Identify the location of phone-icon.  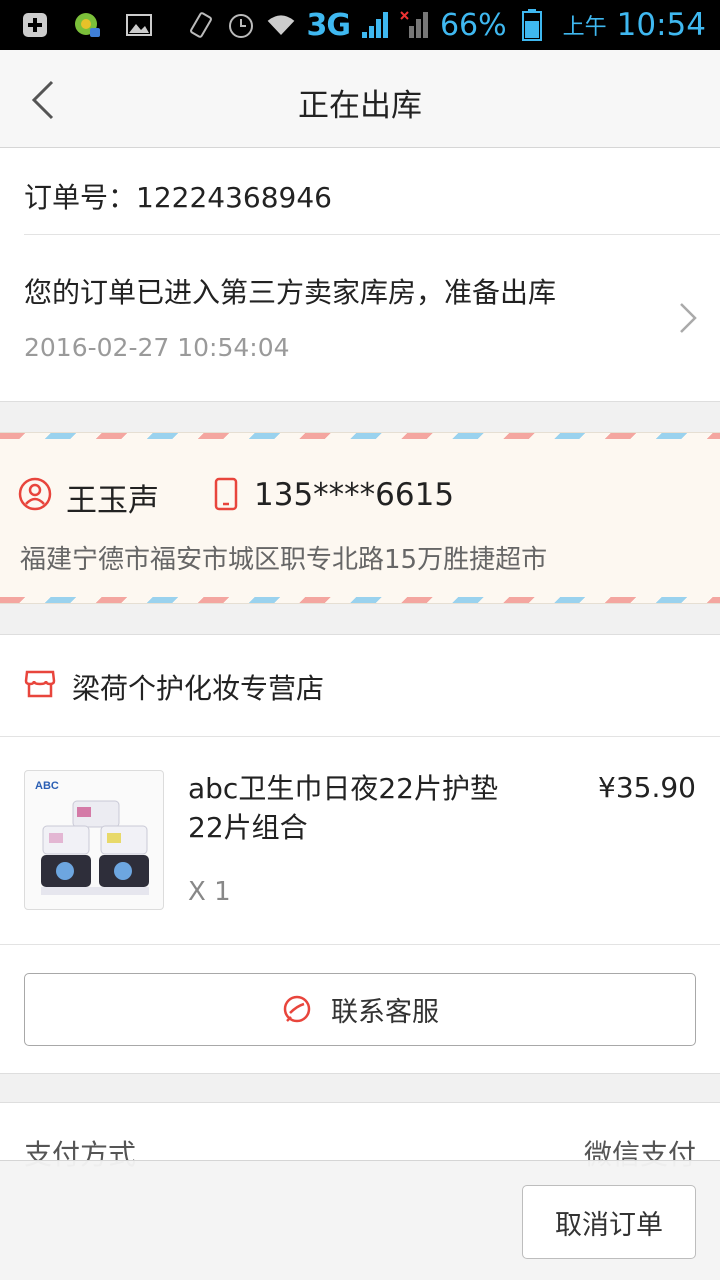
(226, 494).